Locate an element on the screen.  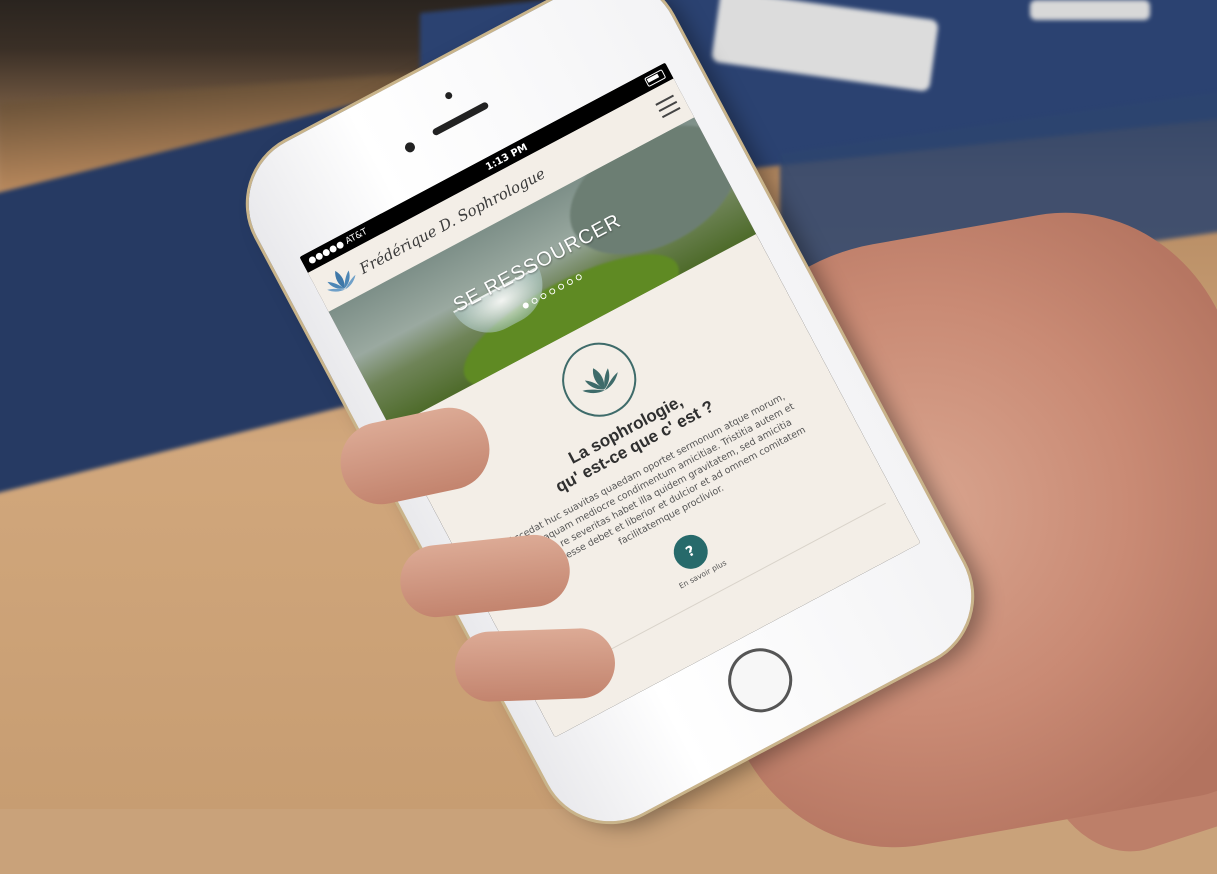
finger-ring is located at coordinates (535, 665).